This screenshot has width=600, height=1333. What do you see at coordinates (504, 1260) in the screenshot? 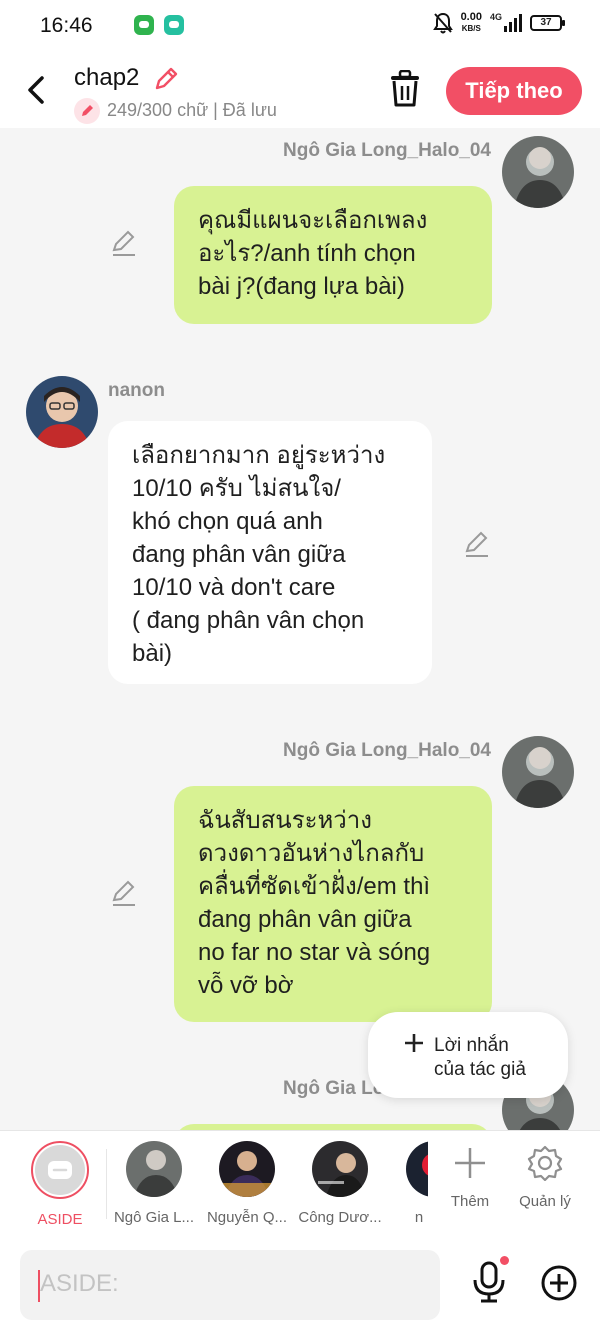
I see `notification-dot` at bounding box center [504, 1260].